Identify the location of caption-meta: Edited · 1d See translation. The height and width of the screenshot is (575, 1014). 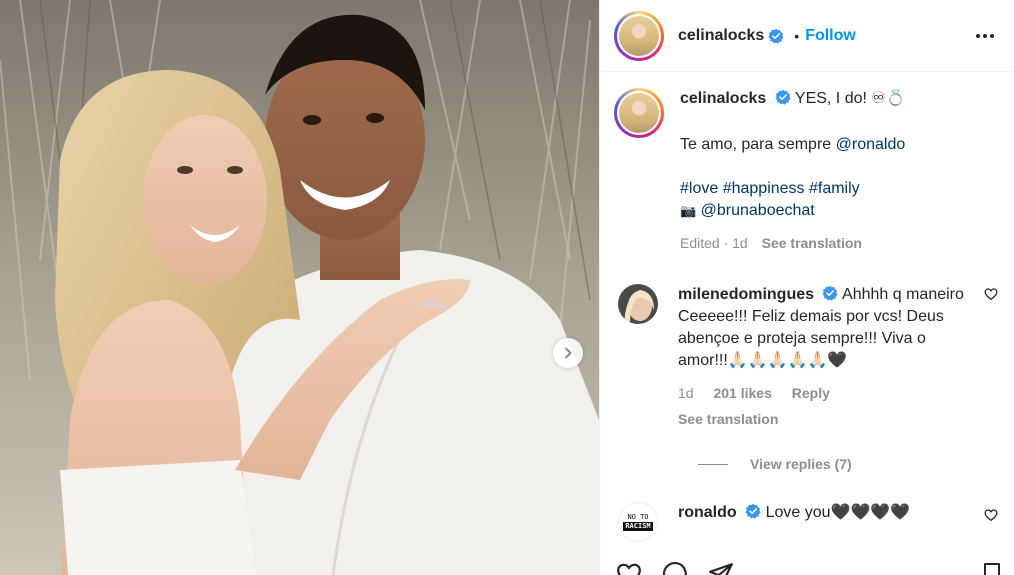
(793, 243).